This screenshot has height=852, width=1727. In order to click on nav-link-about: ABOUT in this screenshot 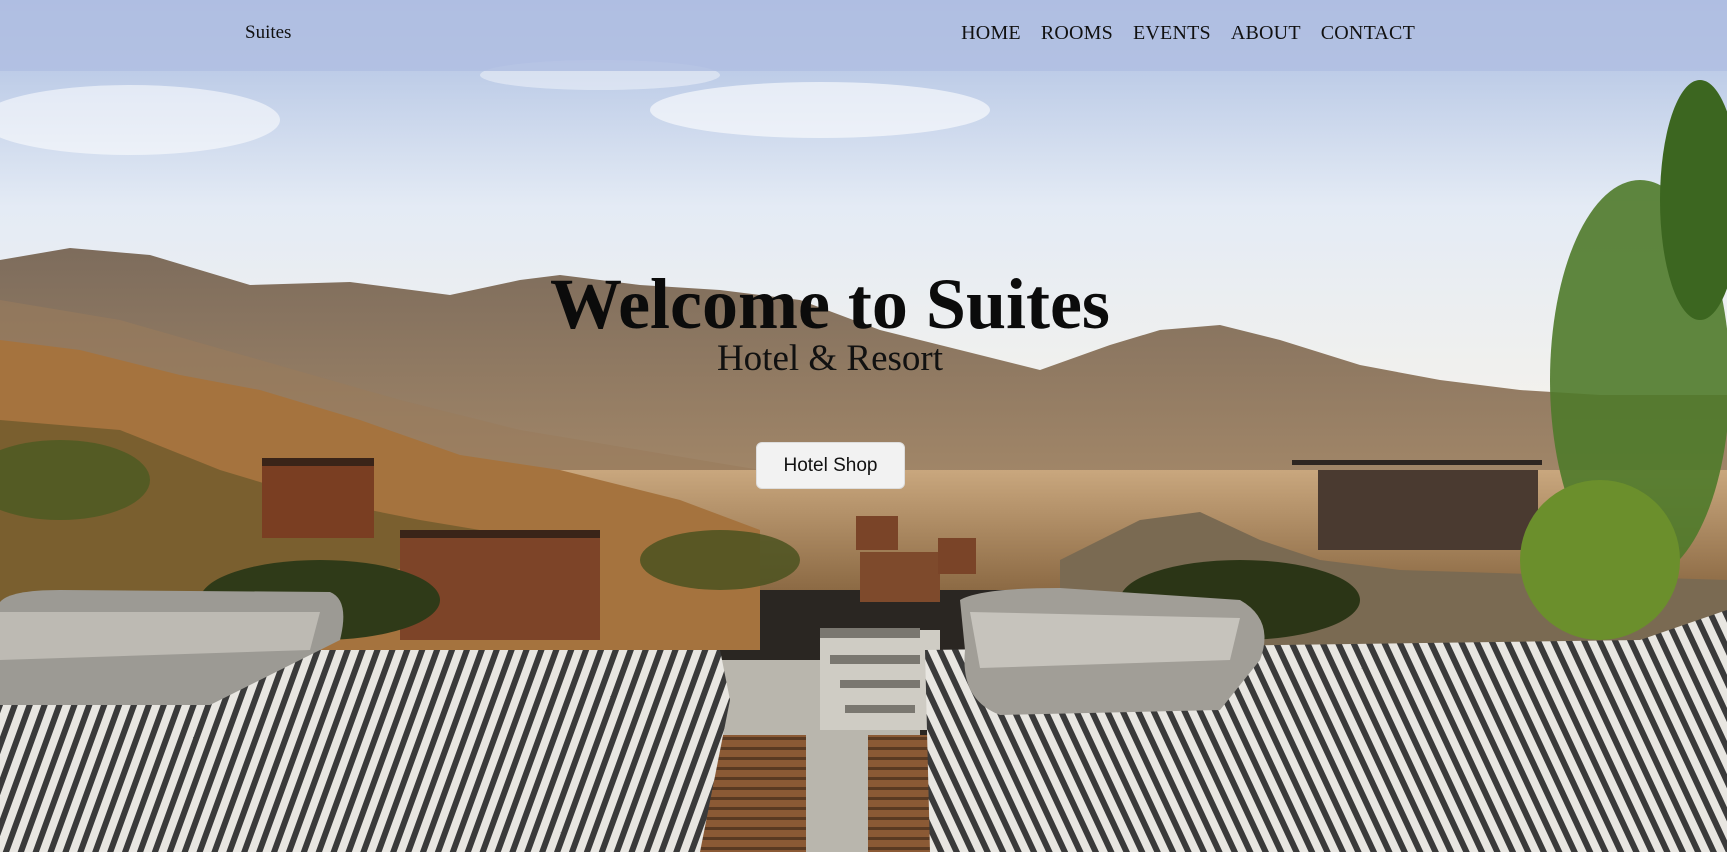, I will do `click(1266, 33)`.